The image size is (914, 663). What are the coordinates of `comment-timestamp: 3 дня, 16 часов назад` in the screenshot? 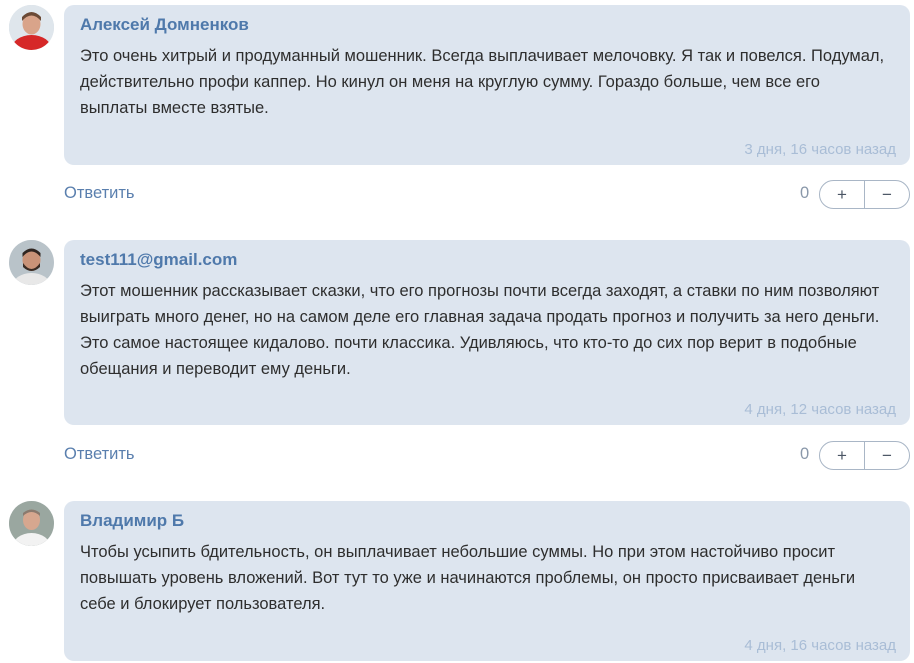 It's located at (820, 149).